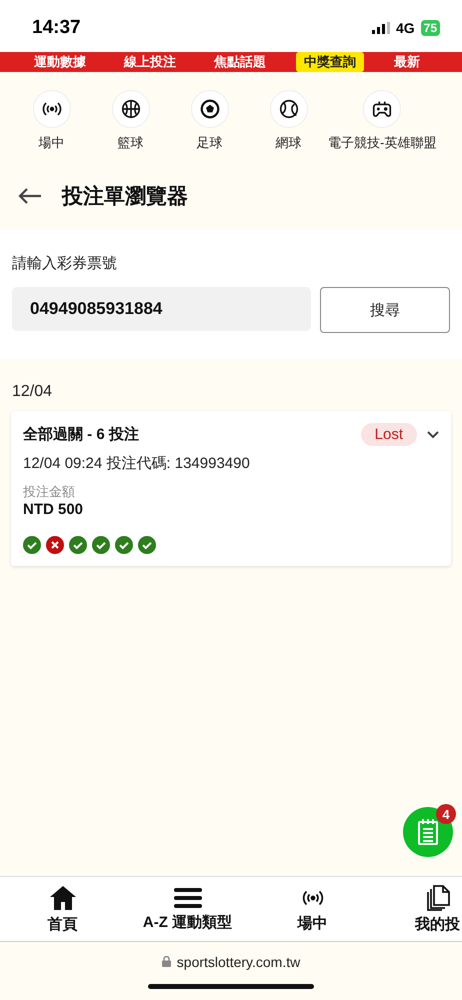  What do you see at coordinates (209, 143) in the screenshot?
I see `sport-label: 足球` at bounding box center [209, 143].